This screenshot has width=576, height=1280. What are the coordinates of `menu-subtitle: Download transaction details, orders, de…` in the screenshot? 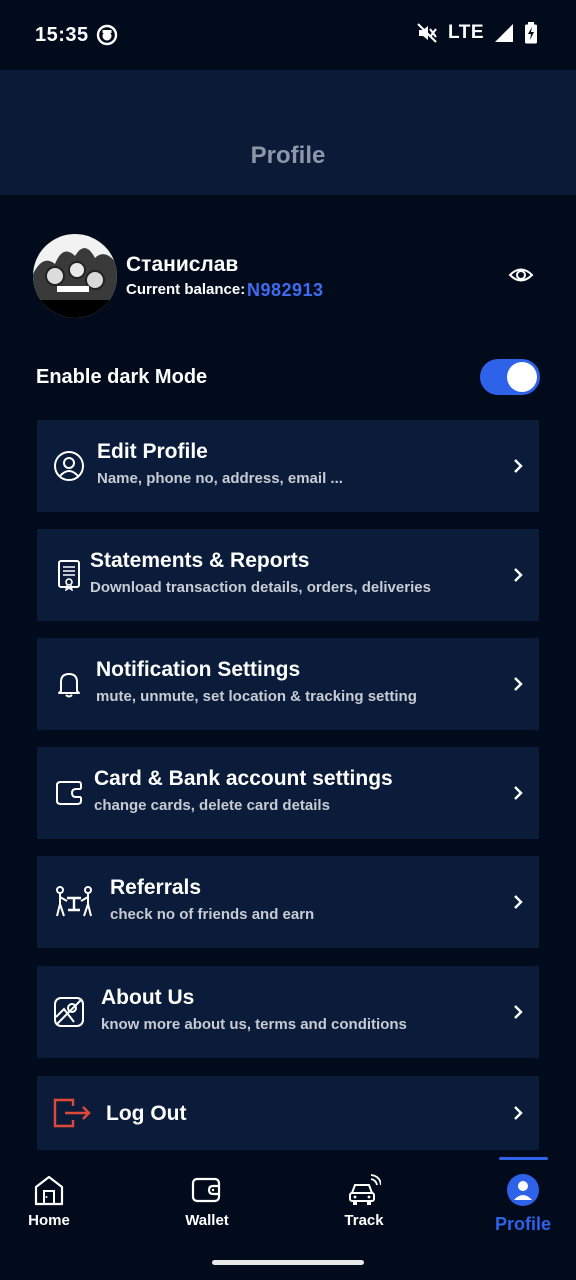 It's located at (260, 587).